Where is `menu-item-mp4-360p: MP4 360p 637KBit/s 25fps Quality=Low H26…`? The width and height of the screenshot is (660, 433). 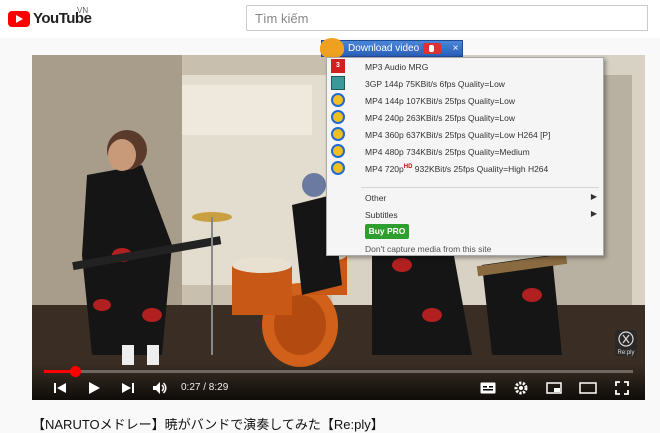
menu-item-mp4-360p: MP4 360p 637KBit/s 25fps Quality=Low H26… is located at coordinates (465, 134).